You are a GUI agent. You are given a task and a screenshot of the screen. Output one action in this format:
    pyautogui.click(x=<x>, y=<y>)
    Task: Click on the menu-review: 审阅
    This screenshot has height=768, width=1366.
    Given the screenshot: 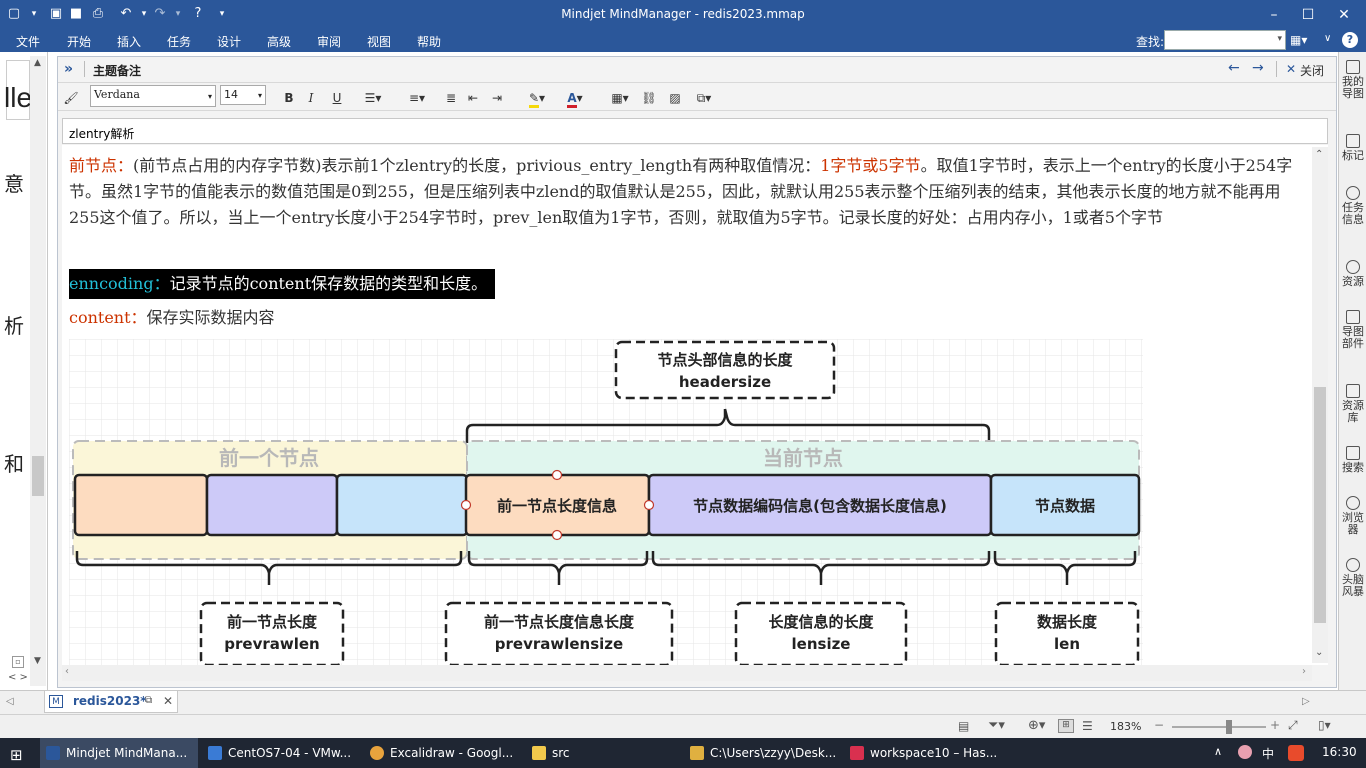 What is the action you would take?
    pyautogui.click(x=329, y=41)
    